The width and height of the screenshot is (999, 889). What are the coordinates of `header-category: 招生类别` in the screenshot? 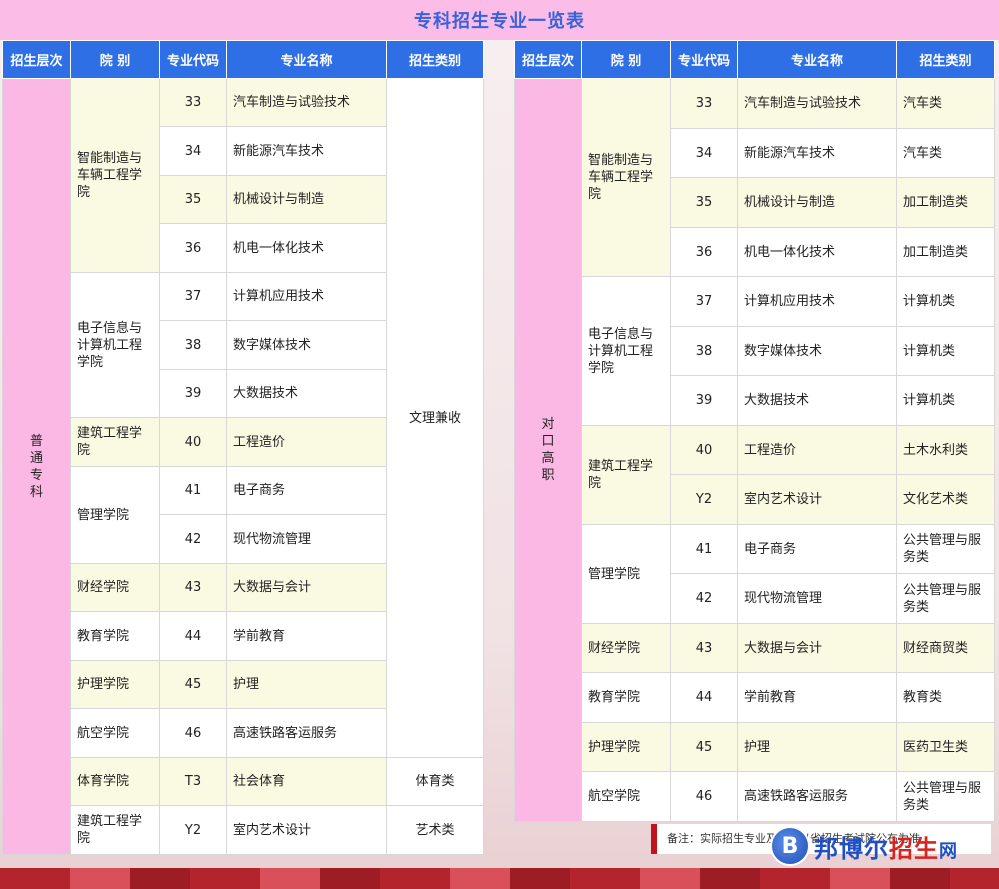 It's located at (945, 59).